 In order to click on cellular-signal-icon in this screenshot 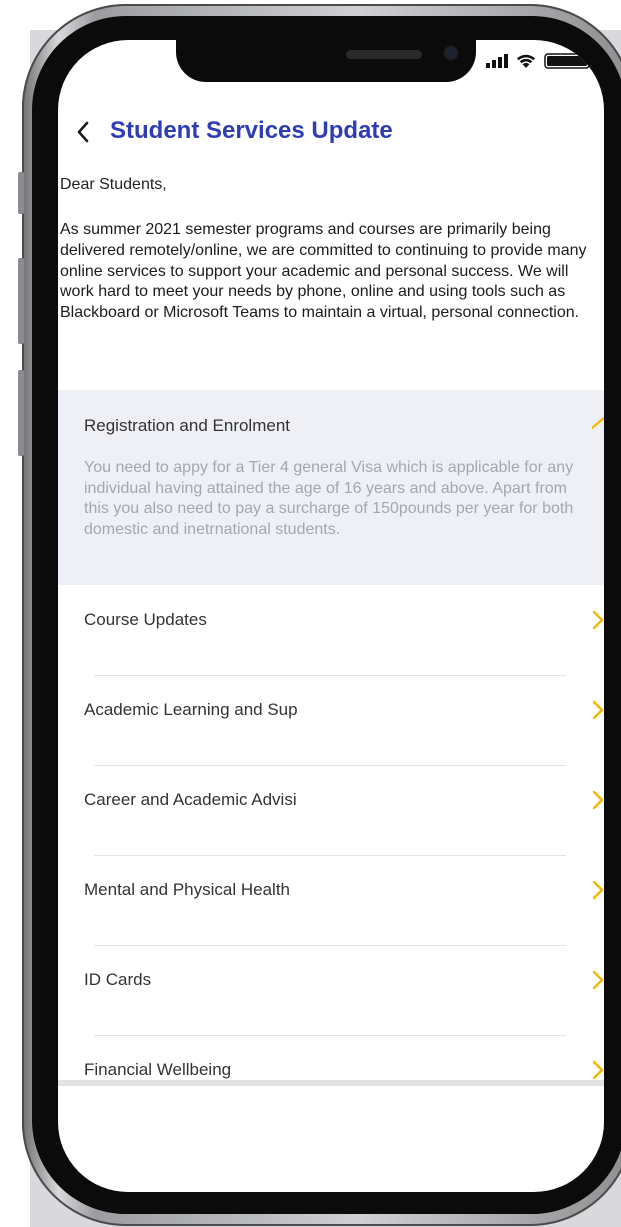, I will do `click(497, 61)`.